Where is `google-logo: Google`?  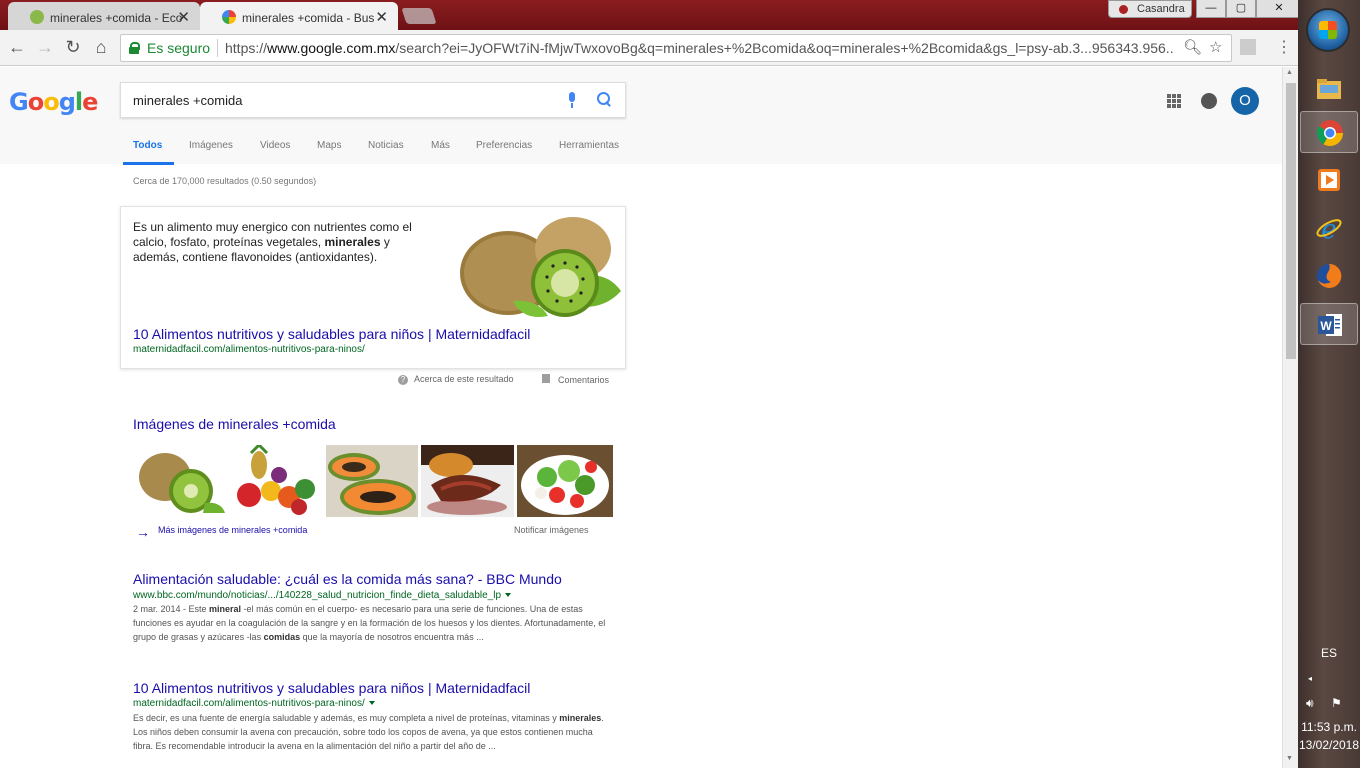
google-logo: Google is located at coordinates (53, 102).